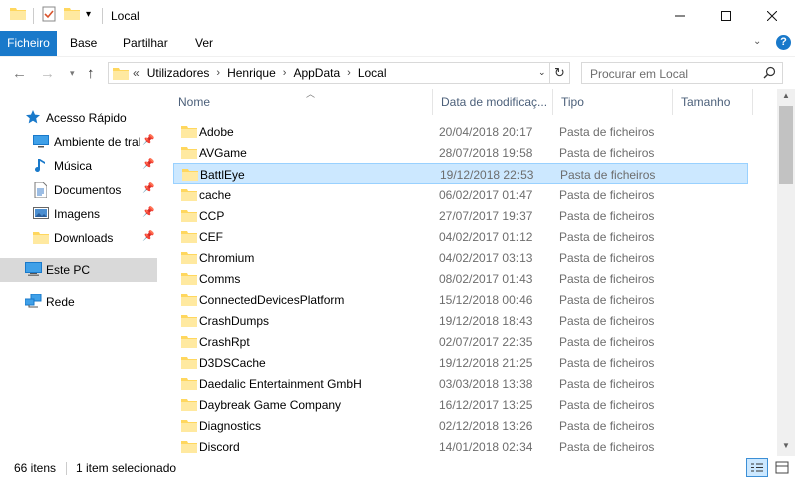 This screenshot has height=480, width=795. What do you see at coordinates (19, 73) in the screenshot?
I see `back-arrow-icon: ←` at bounding box center [19, 73].